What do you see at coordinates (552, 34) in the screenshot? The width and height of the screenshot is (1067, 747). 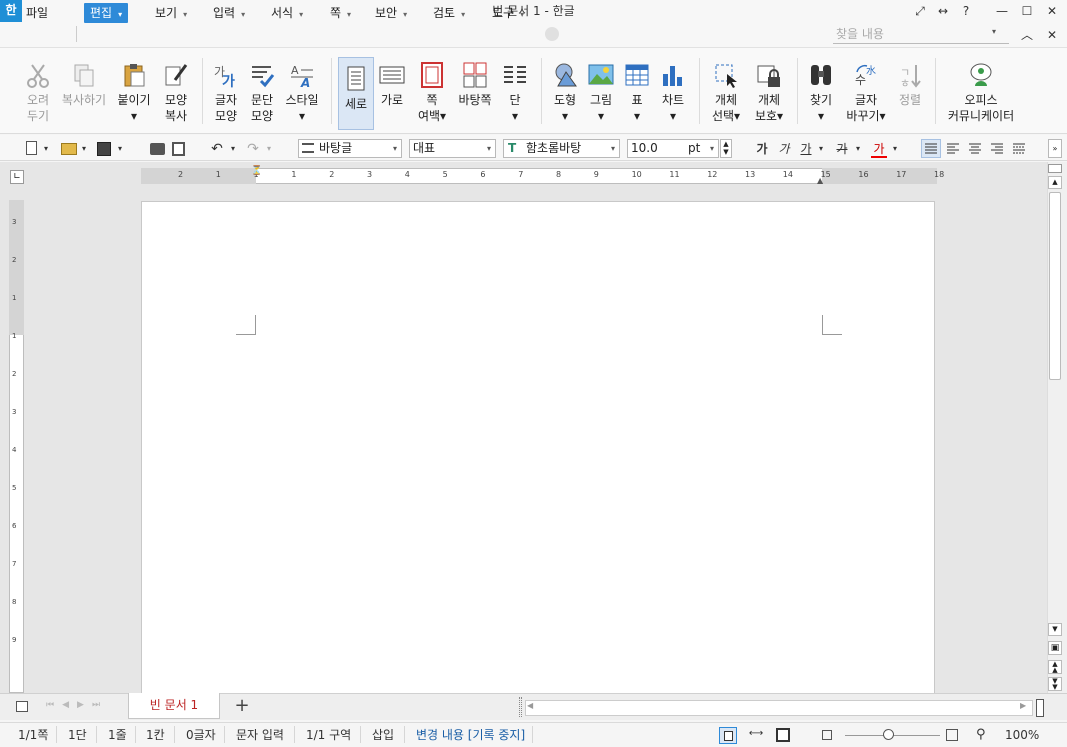 I see `online-icon` at bounding box center [552, 34].